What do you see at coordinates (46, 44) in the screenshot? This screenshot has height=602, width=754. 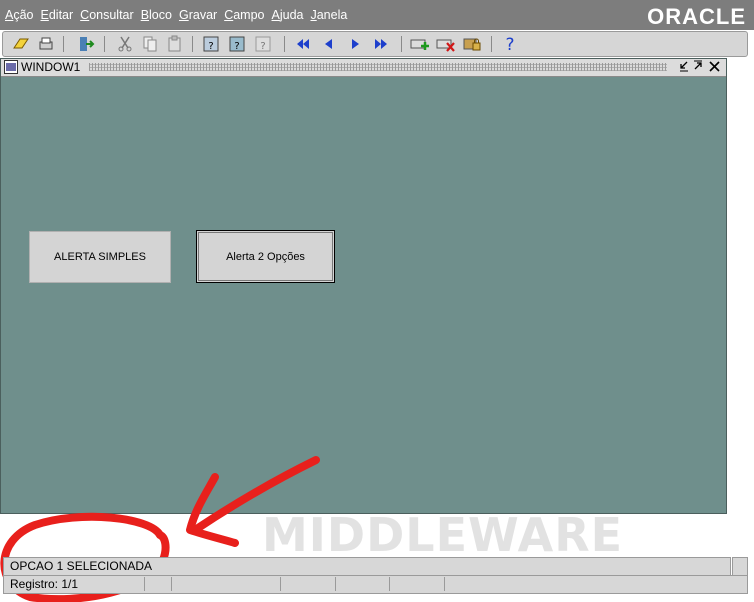 I see `print-icon` at bounding box center [46, 44].